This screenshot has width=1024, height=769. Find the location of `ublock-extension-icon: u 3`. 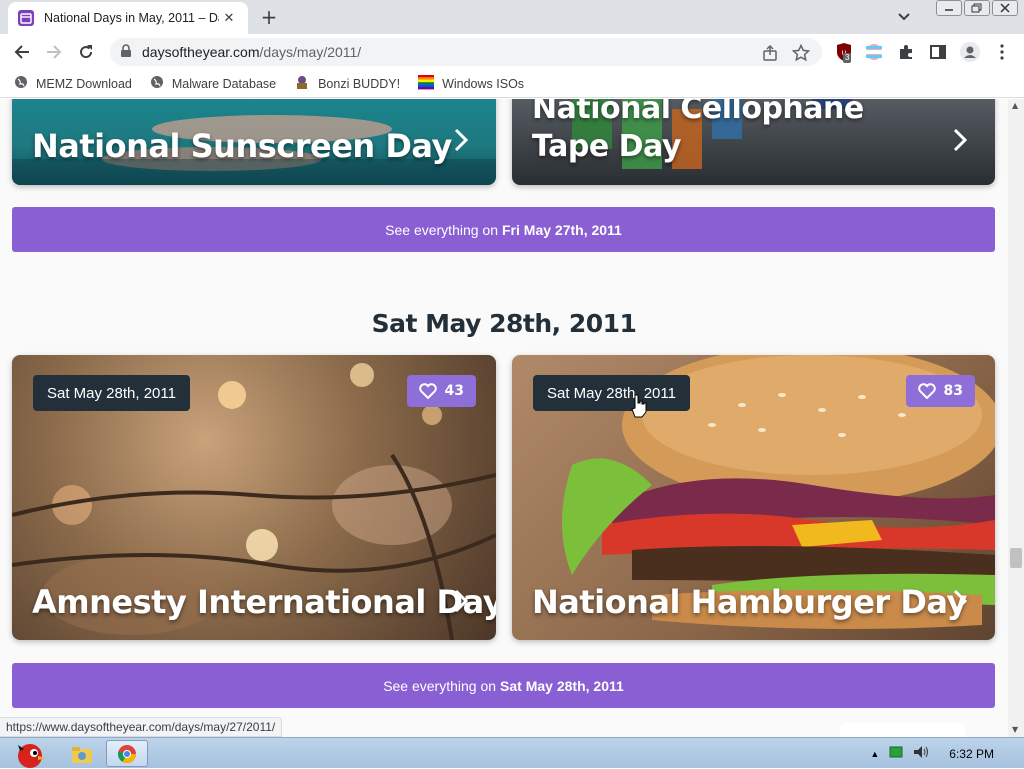

ublock-extension-icon: u 3 is located at coordinates (844, 52).